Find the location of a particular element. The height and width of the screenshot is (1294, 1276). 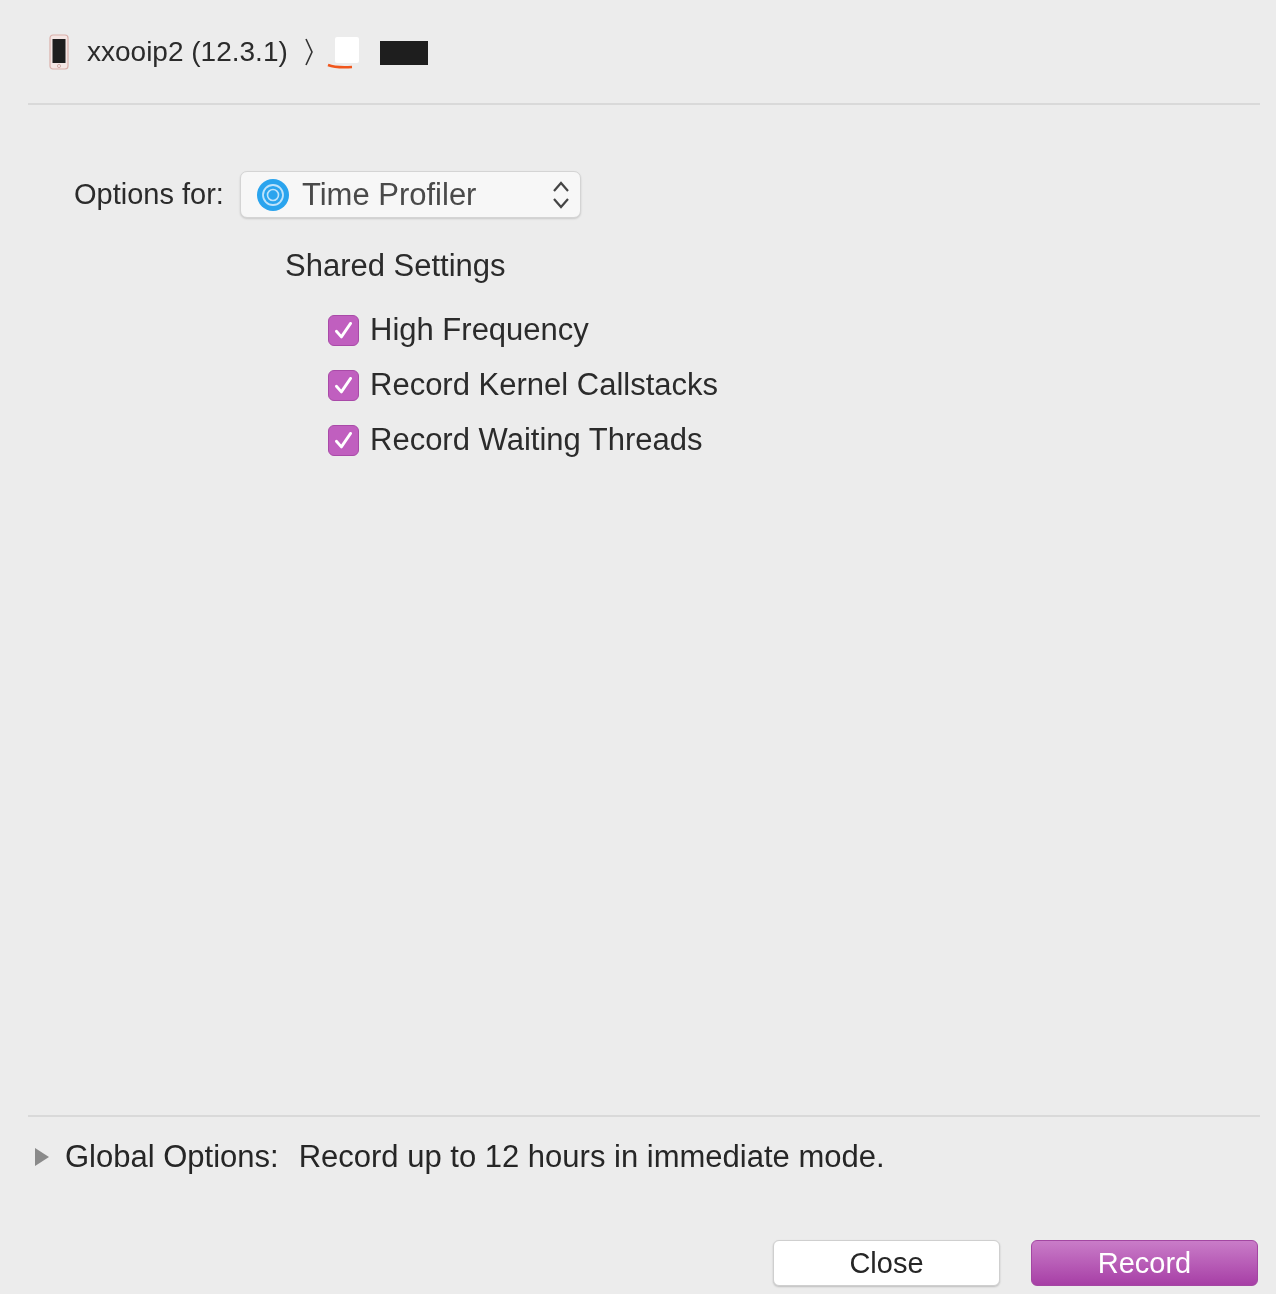

up-down-chevron-icon is located at coordinates (560, 194).